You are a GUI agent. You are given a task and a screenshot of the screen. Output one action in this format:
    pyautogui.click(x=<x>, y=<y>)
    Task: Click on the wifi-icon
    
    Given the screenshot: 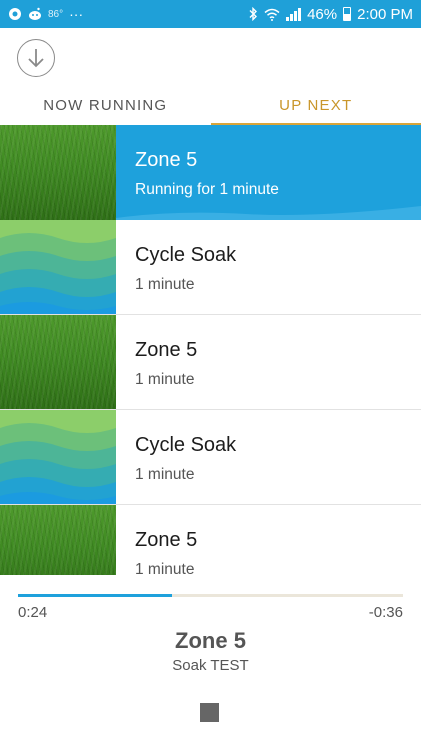 What is the action you would take?
    pyautogui.click(x=272, y=14)
    